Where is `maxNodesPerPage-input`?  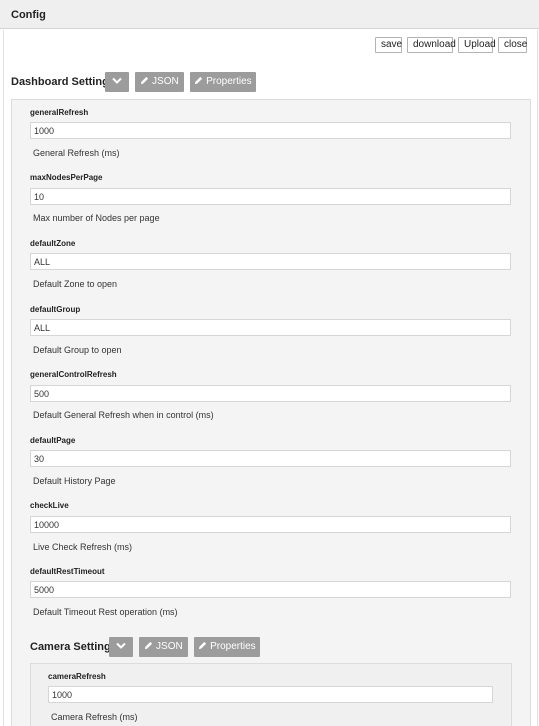
maxNodesPerPage-input is located at coordinates (270, 196).